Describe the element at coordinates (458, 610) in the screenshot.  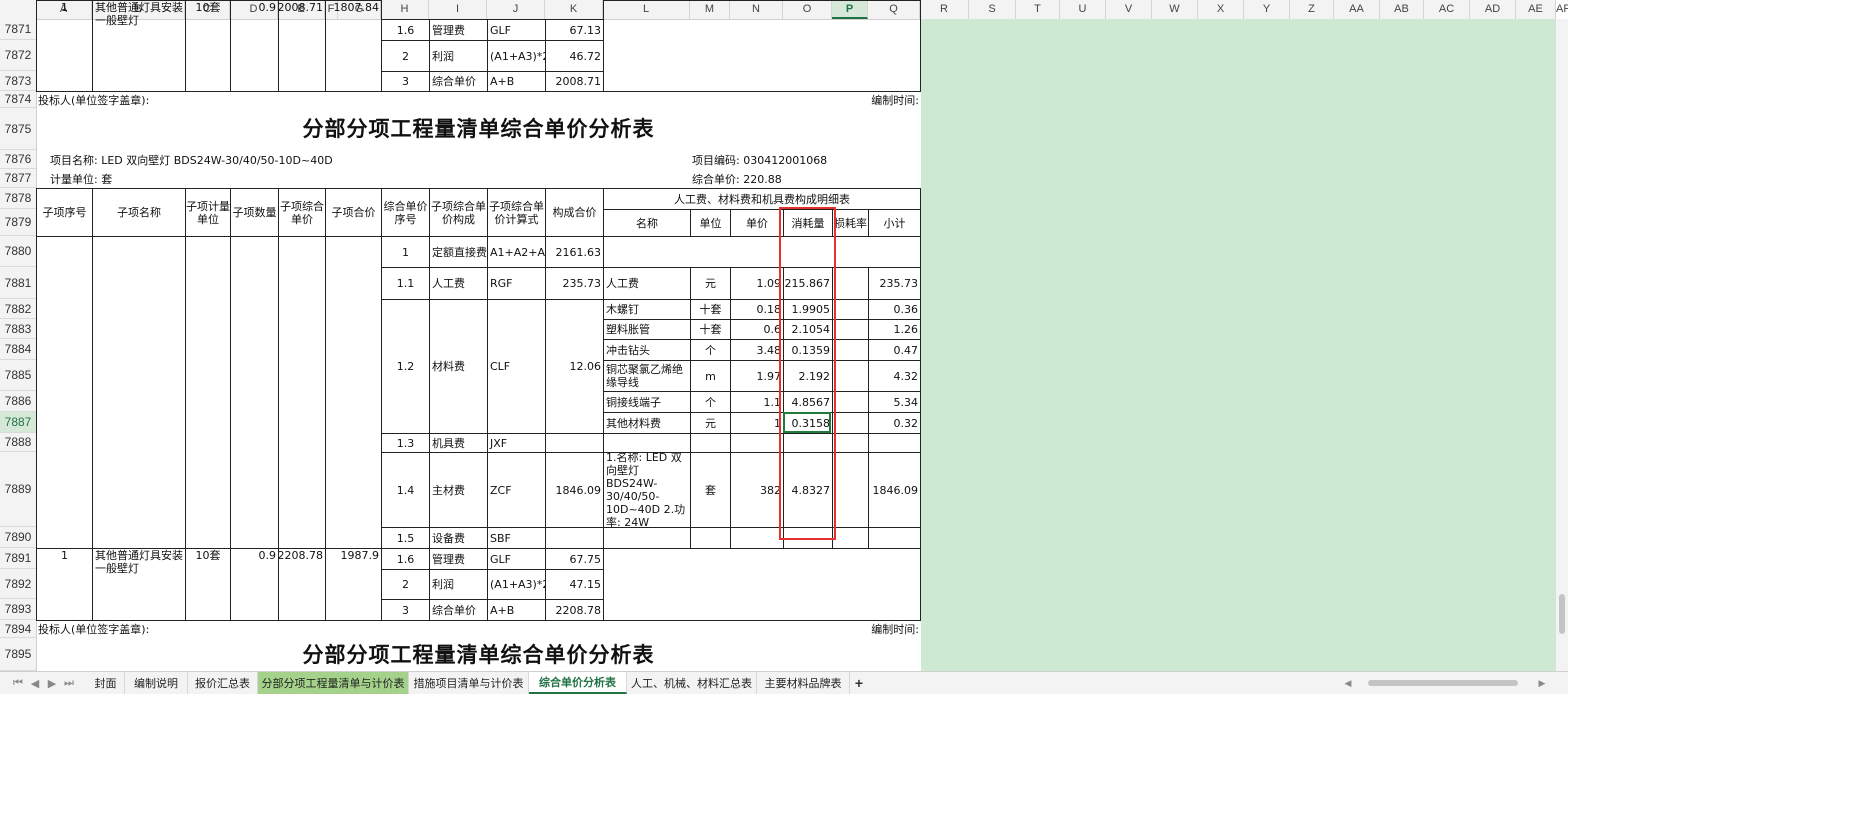
I see `main-row-item: 综合单价` at that location.